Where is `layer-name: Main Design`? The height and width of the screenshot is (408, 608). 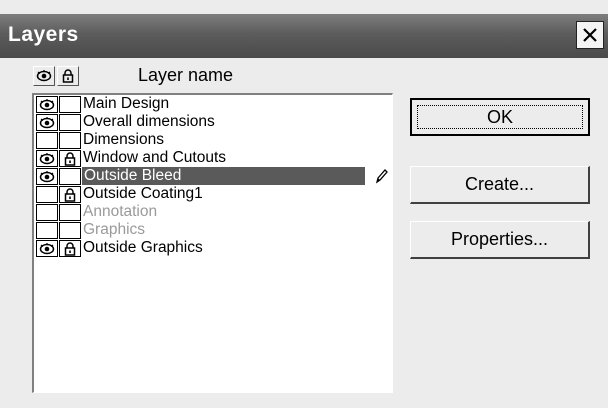 layer-name: Main Design is located at coordinates (126, 103).